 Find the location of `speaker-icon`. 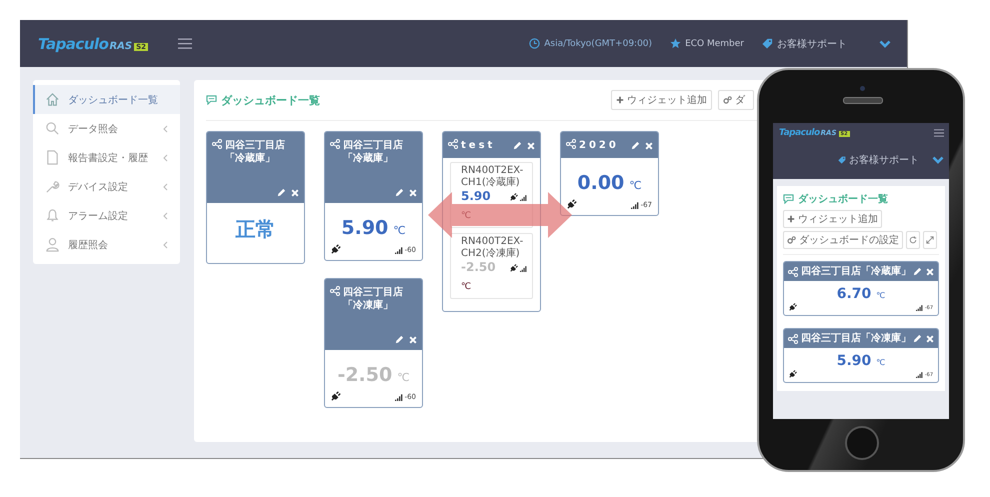

speaker-icon is located at coordinates (863, 100).